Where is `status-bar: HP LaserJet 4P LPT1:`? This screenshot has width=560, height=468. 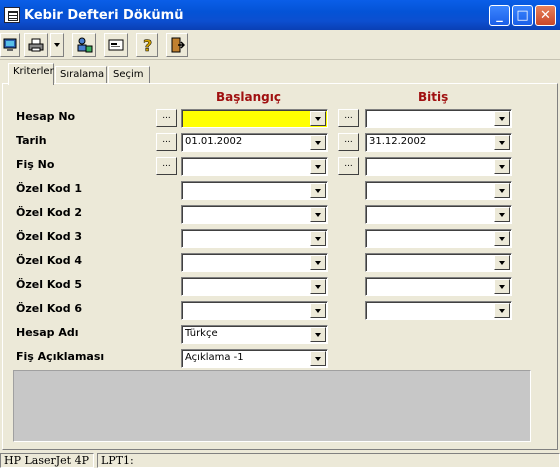
status-bar: HP LaserJet 4P LPT1: is located at coordinates (280, 460).